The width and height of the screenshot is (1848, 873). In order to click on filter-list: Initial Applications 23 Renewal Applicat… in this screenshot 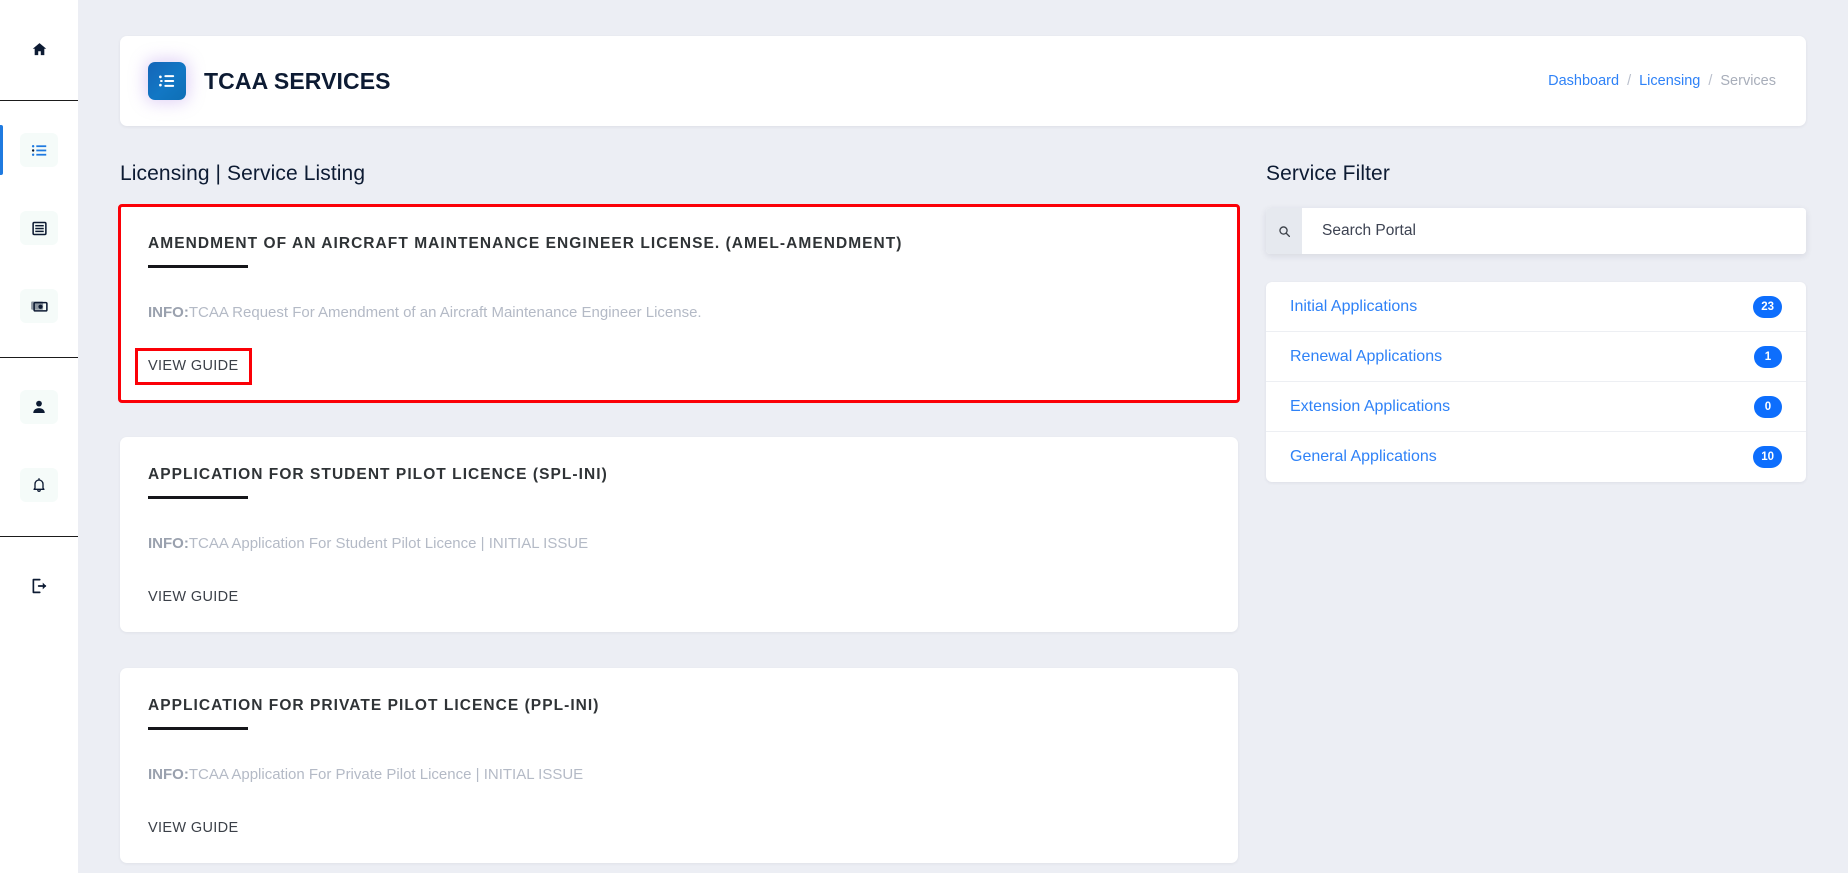, I will do `click(1536, 382)`.